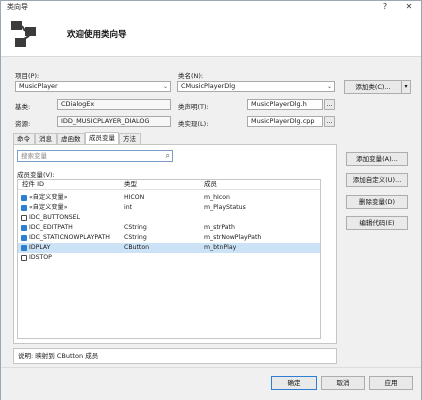 The height and width of the screenshot is (400, 422). Describe the element at coordinates (391, 383) in the screenshot. I see `apply-button: 应用` at that location.